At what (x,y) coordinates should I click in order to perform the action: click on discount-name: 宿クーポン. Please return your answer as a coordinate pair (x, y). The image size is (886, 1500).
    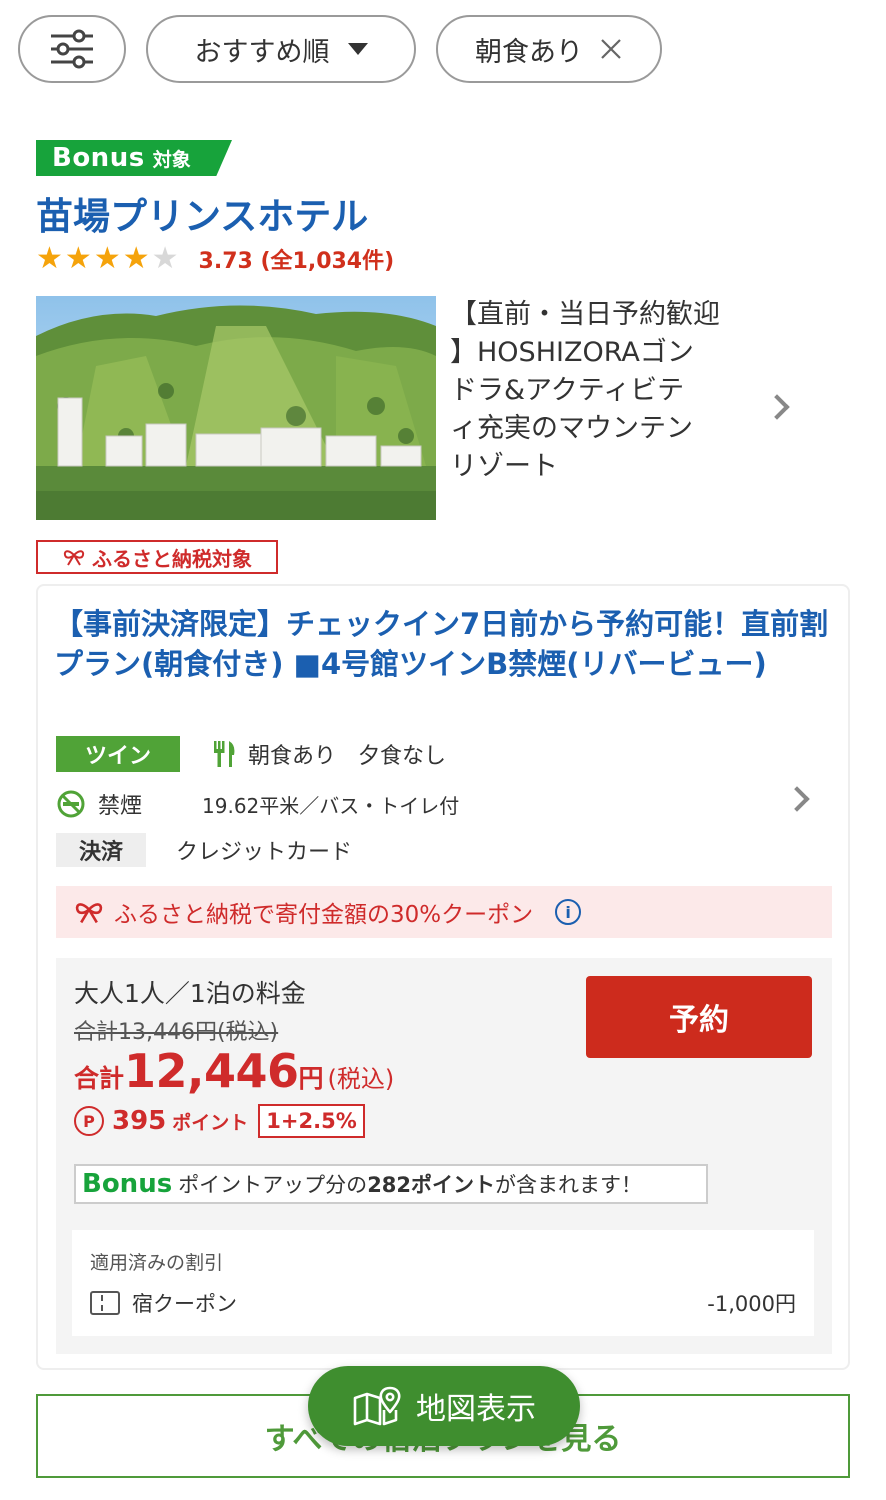
    Looking at the image, I should click on (184, 1304).